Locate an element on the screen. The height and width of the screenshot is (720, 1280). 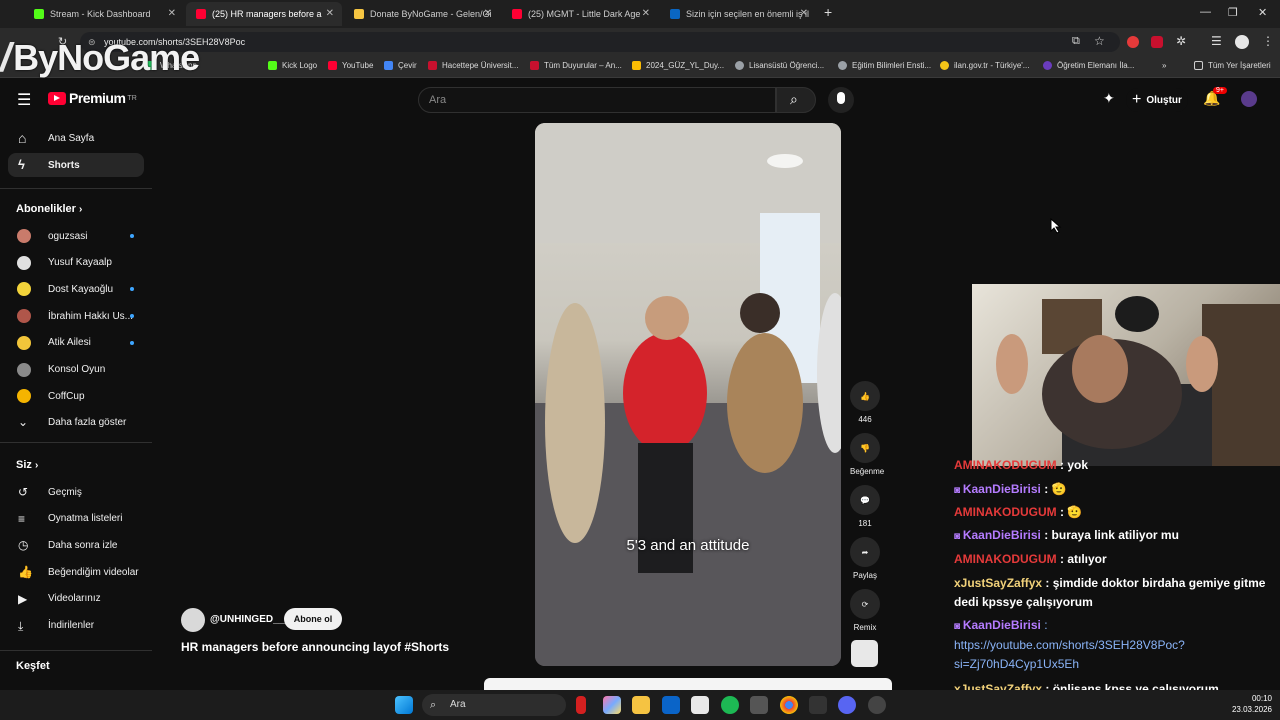
account-avatar is located at coordinates (1249, 99).